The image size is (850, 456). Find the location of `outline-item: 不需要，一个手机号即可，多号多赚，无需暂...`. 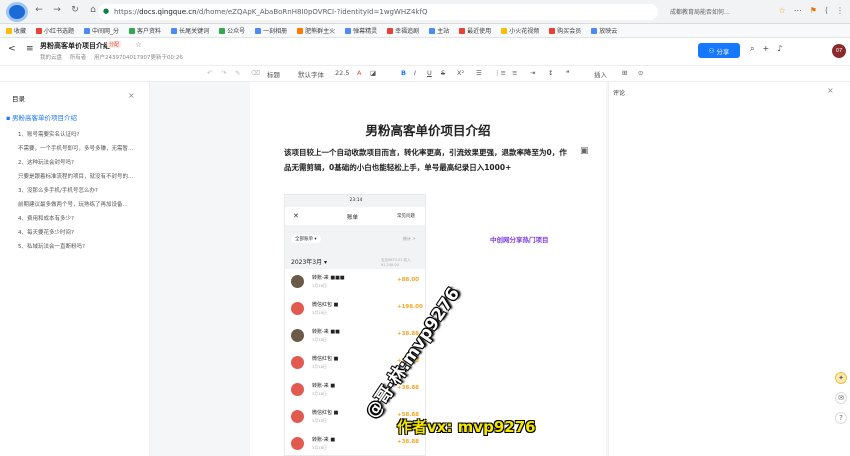

outline-item: 不需要，一个手机号即可，多号多赚，无需暂... is located at coordinates (82, 148).